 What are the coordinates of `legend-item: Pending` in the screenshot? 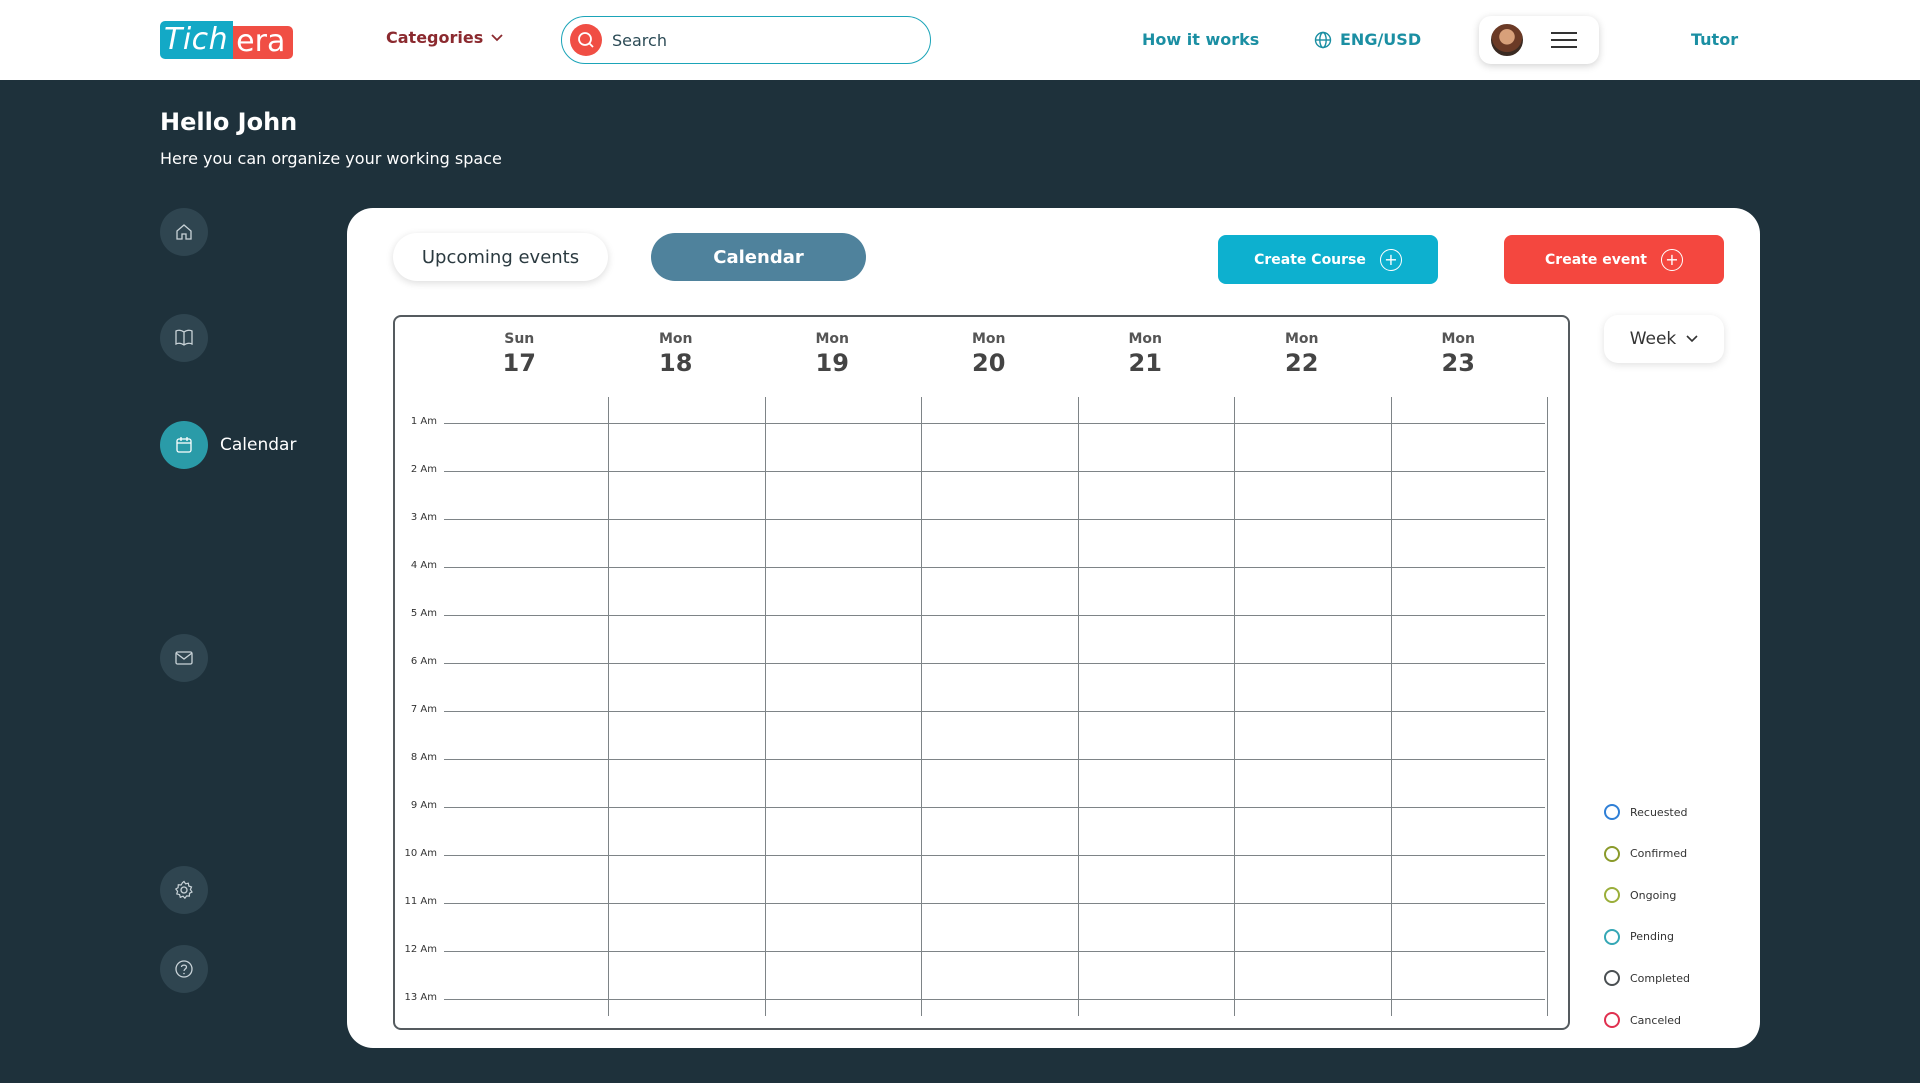 It's located at (1639, 936).